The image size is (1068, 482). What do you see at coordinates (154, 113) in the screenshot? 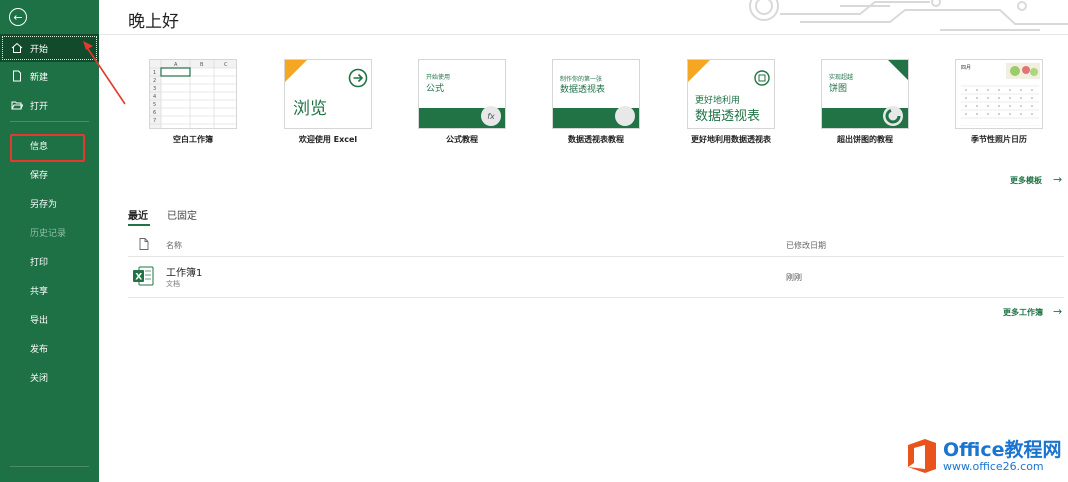
I see `svg-text: 6` at bounding box center [154, 113].